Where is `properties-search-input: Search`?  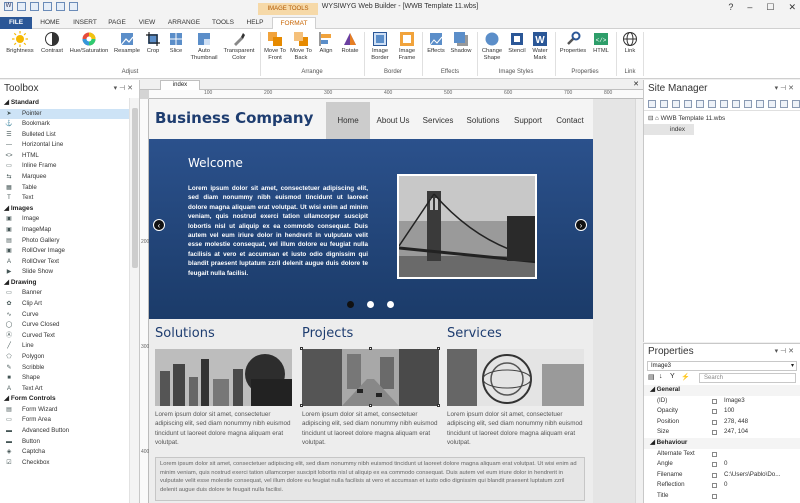 properties-search-input: Search is located at coordinates (747, 378).